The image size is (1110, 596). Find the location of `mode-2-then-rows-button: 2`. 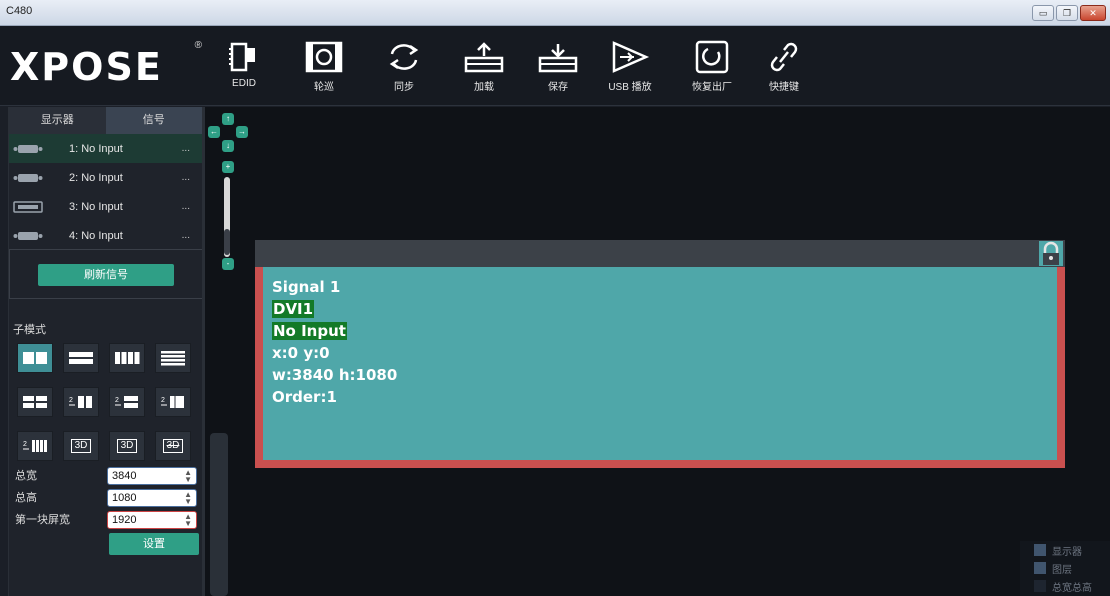

mode-2-then-rows-button: 2 is located at coordinates (127, 402).